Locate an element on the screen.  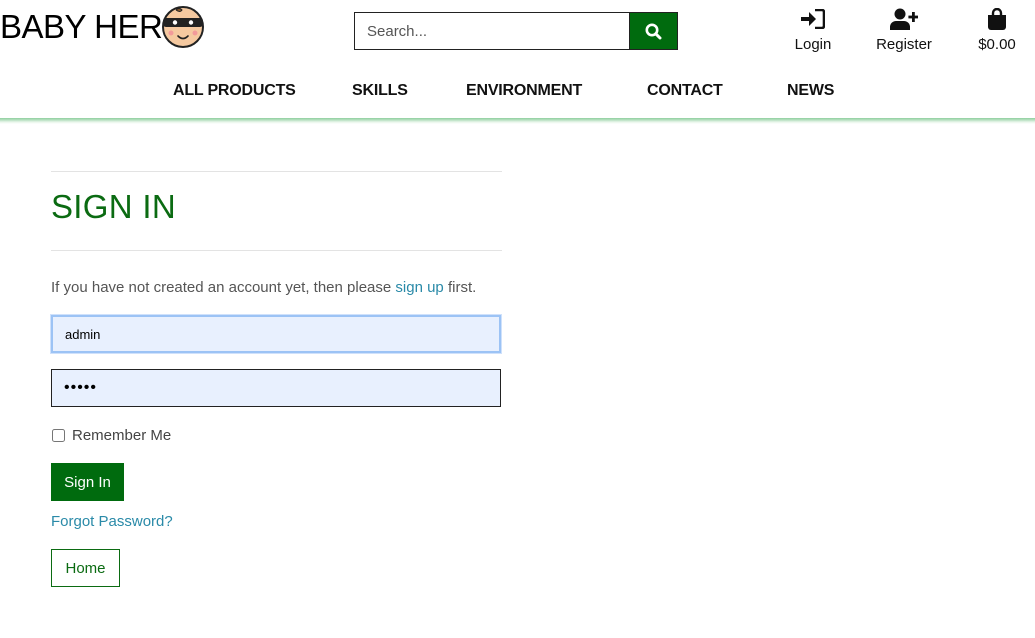
search-icon is located at coordinates (653, 31).